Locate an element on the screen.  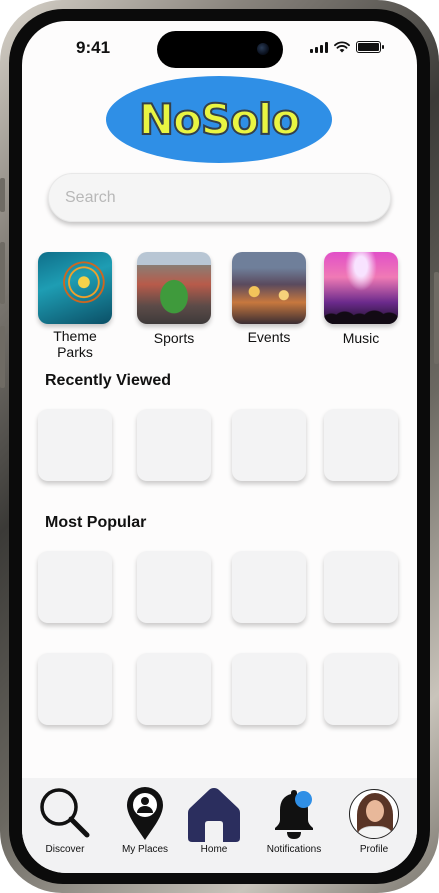
volume-down-button is located at coordinates (2, 357).